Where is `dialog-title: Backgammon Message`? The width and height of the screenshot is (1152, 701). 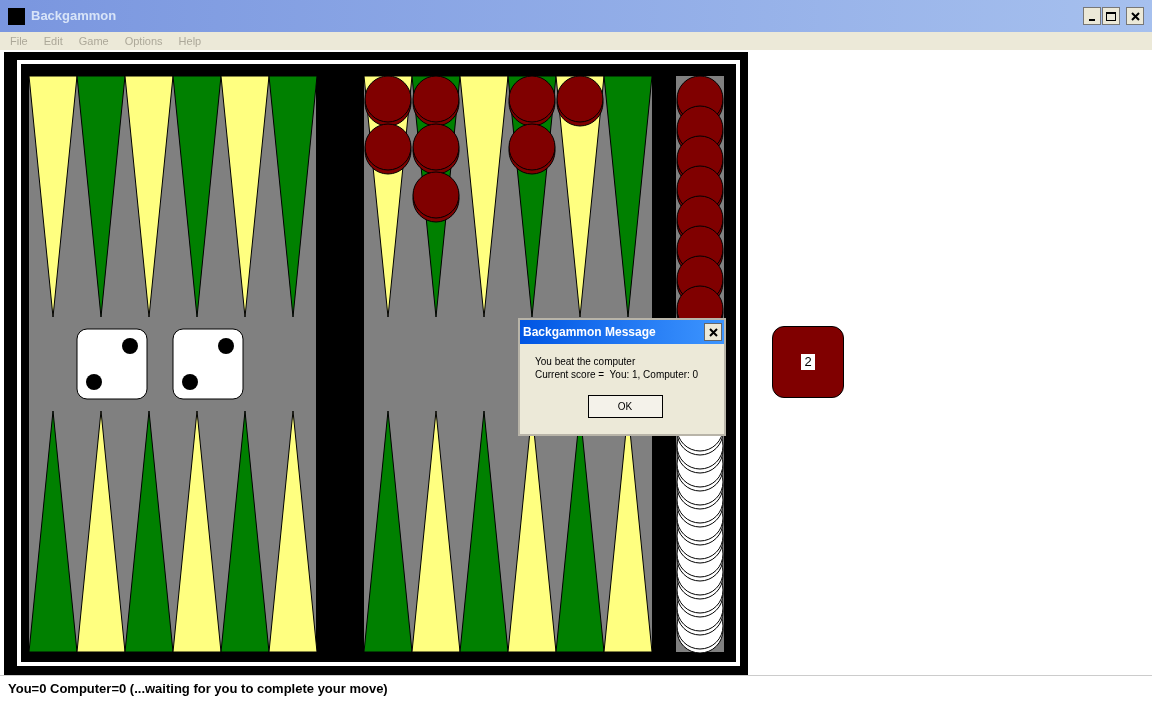
dialog-title: Backgammon Message is located at coordinates (590, 332).